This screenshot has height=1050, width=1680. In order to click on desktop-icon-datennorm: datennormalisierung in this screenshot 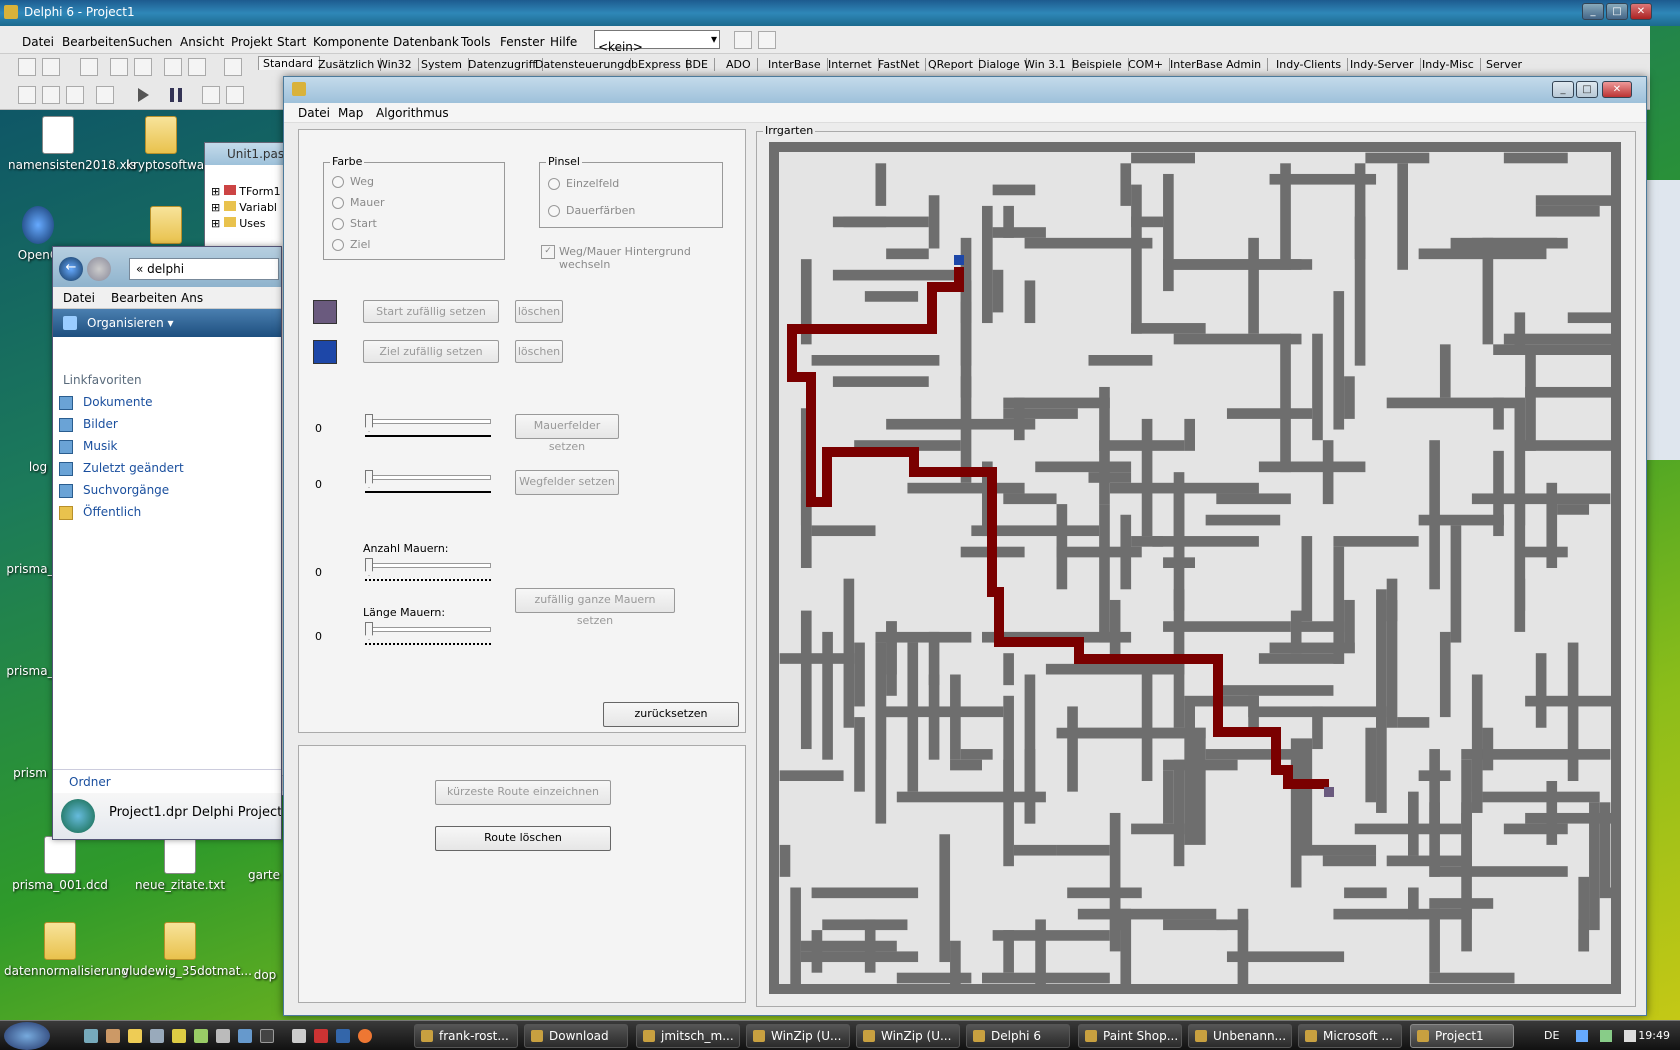, I will do `click(66, 950)`.